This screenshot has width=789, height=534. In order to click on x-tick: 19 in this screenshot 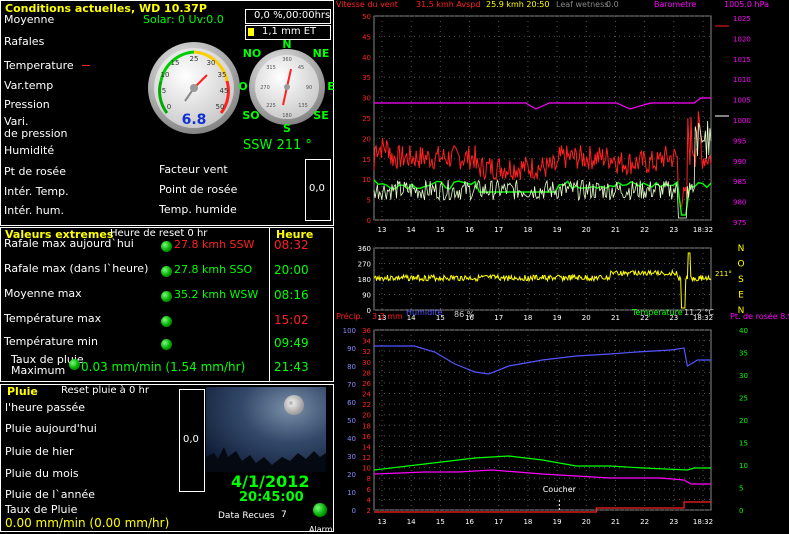, I will do `click(557, 522)`.